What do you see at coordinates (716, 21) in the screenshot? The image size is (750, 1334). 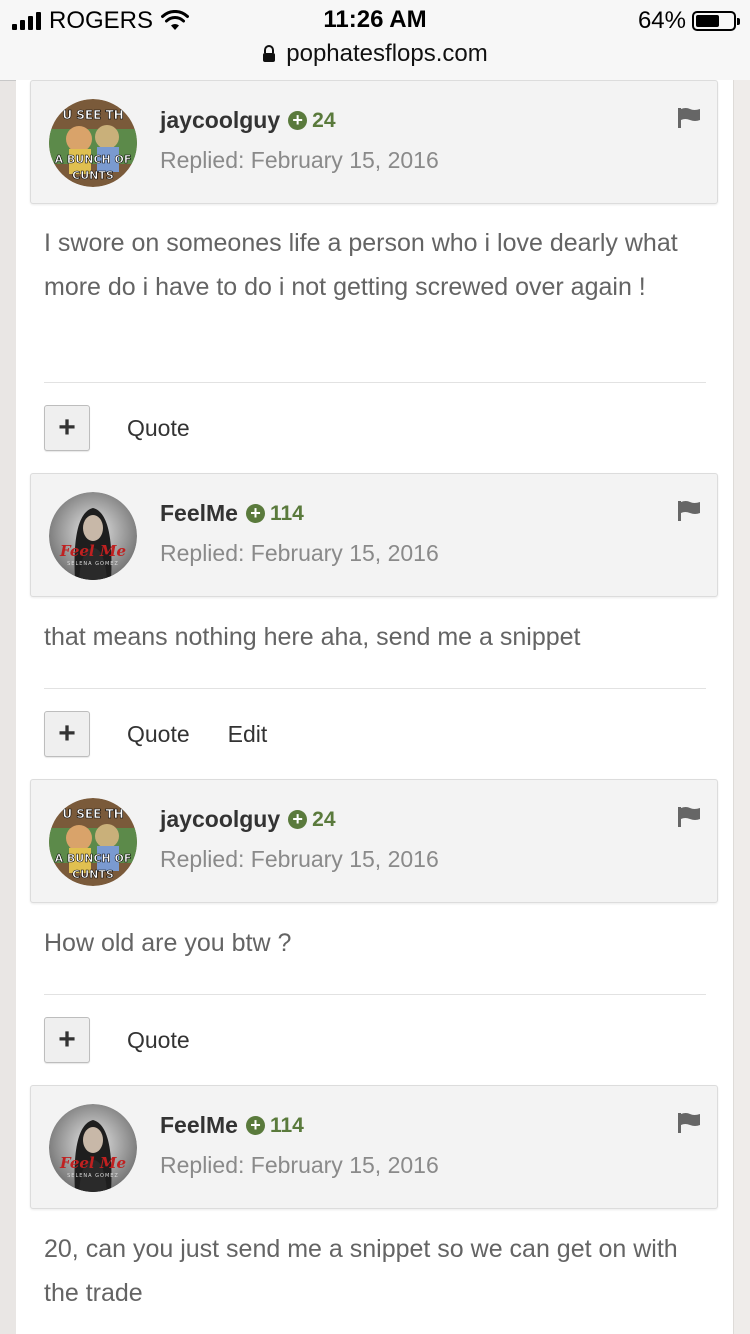 I see `battery-icon` at bounding box center [716, 21].